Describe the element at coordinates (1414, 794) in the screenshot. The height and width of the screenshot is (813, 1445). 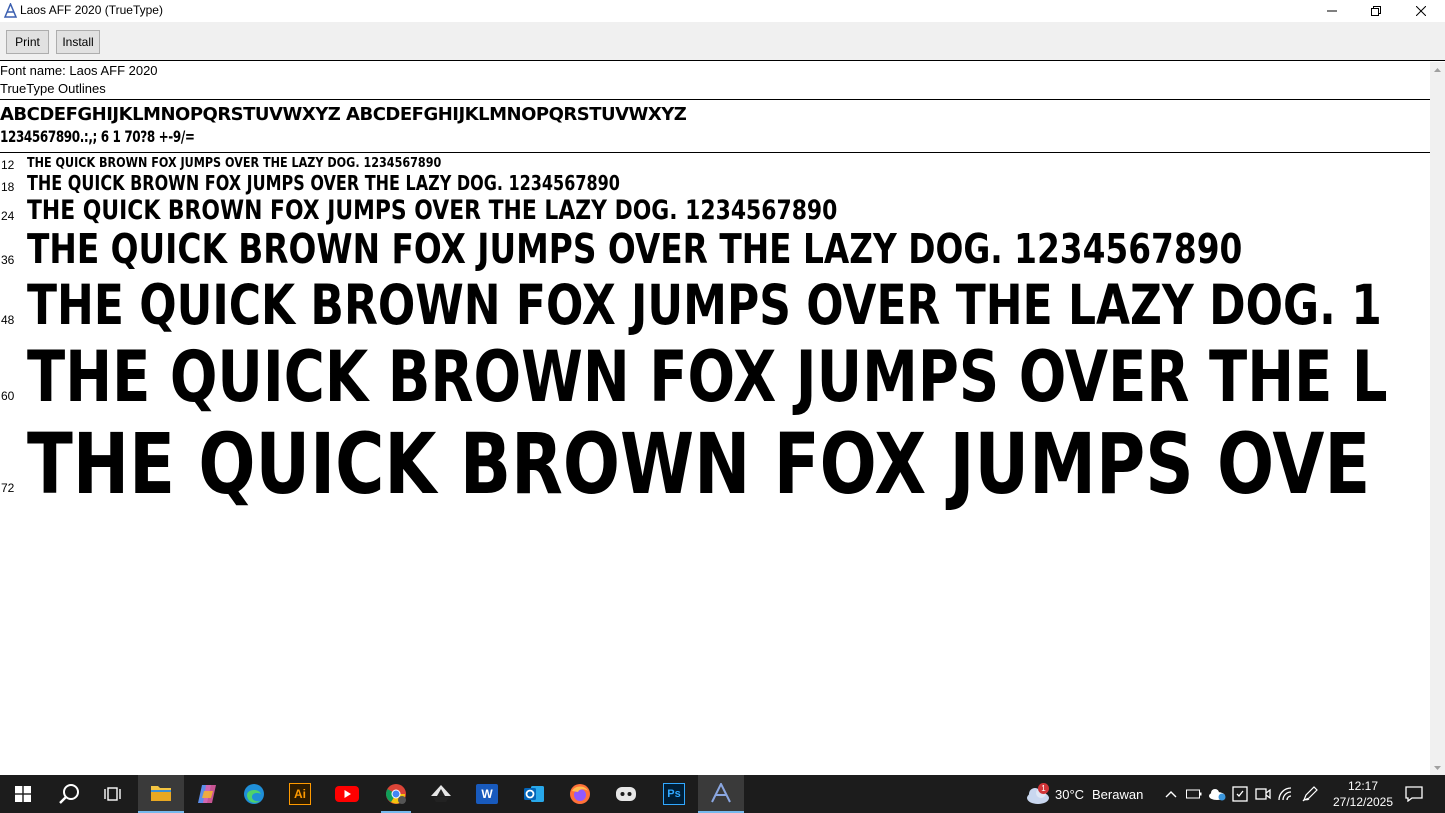
I see `notification-icon` at that location.